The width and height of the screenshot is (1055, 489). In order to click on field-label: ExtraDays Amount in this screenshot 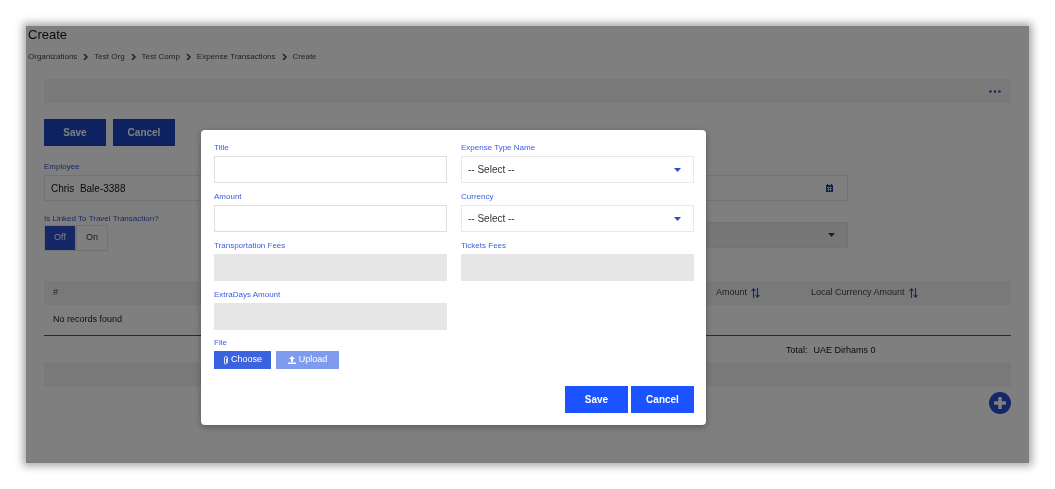, I will do `click(248, 295)`.